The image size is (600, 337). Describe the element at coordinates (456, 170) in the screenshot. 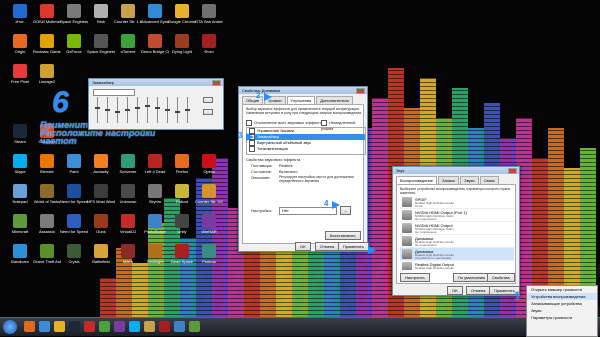

I see `sound-titlebar: Звук` at that location.